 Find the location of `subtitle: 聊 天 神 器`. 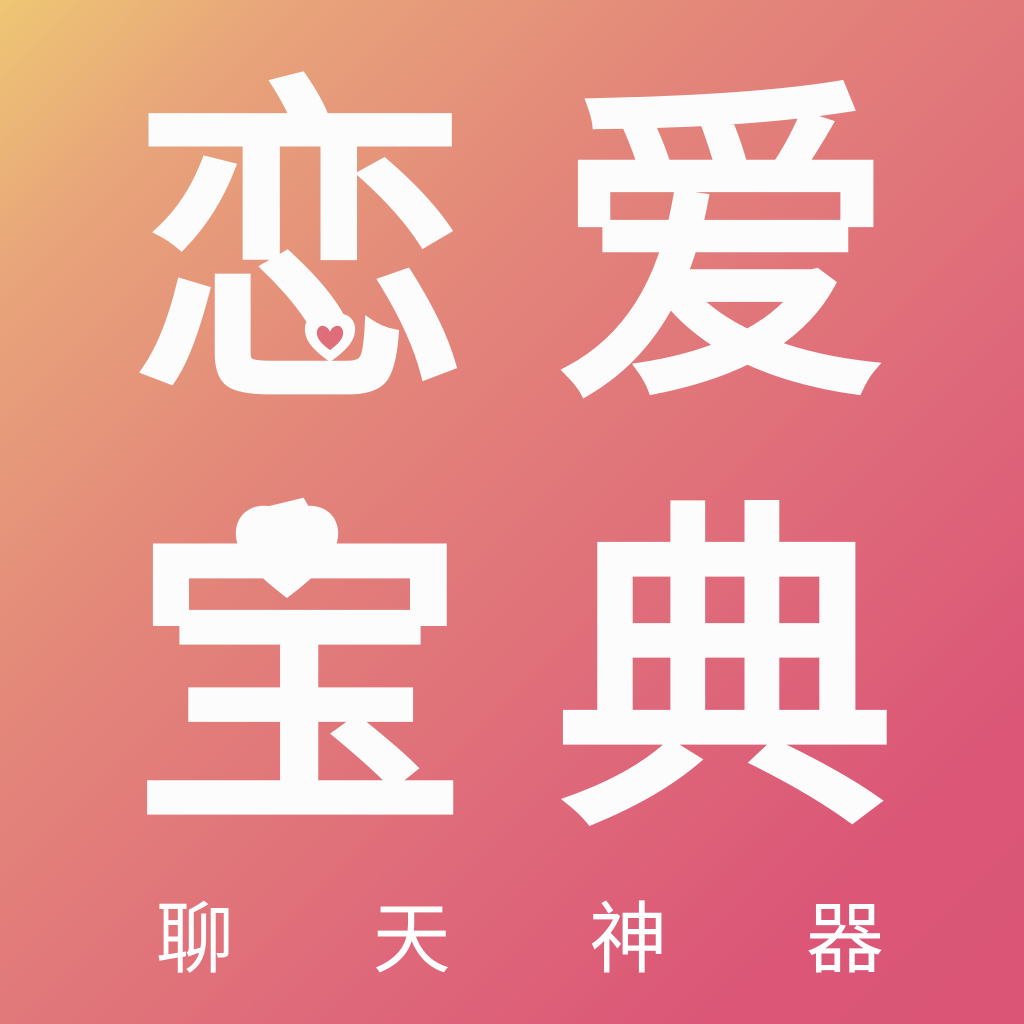

subtitle: 聊 天 神 器 is located at coordinates (520, 940).